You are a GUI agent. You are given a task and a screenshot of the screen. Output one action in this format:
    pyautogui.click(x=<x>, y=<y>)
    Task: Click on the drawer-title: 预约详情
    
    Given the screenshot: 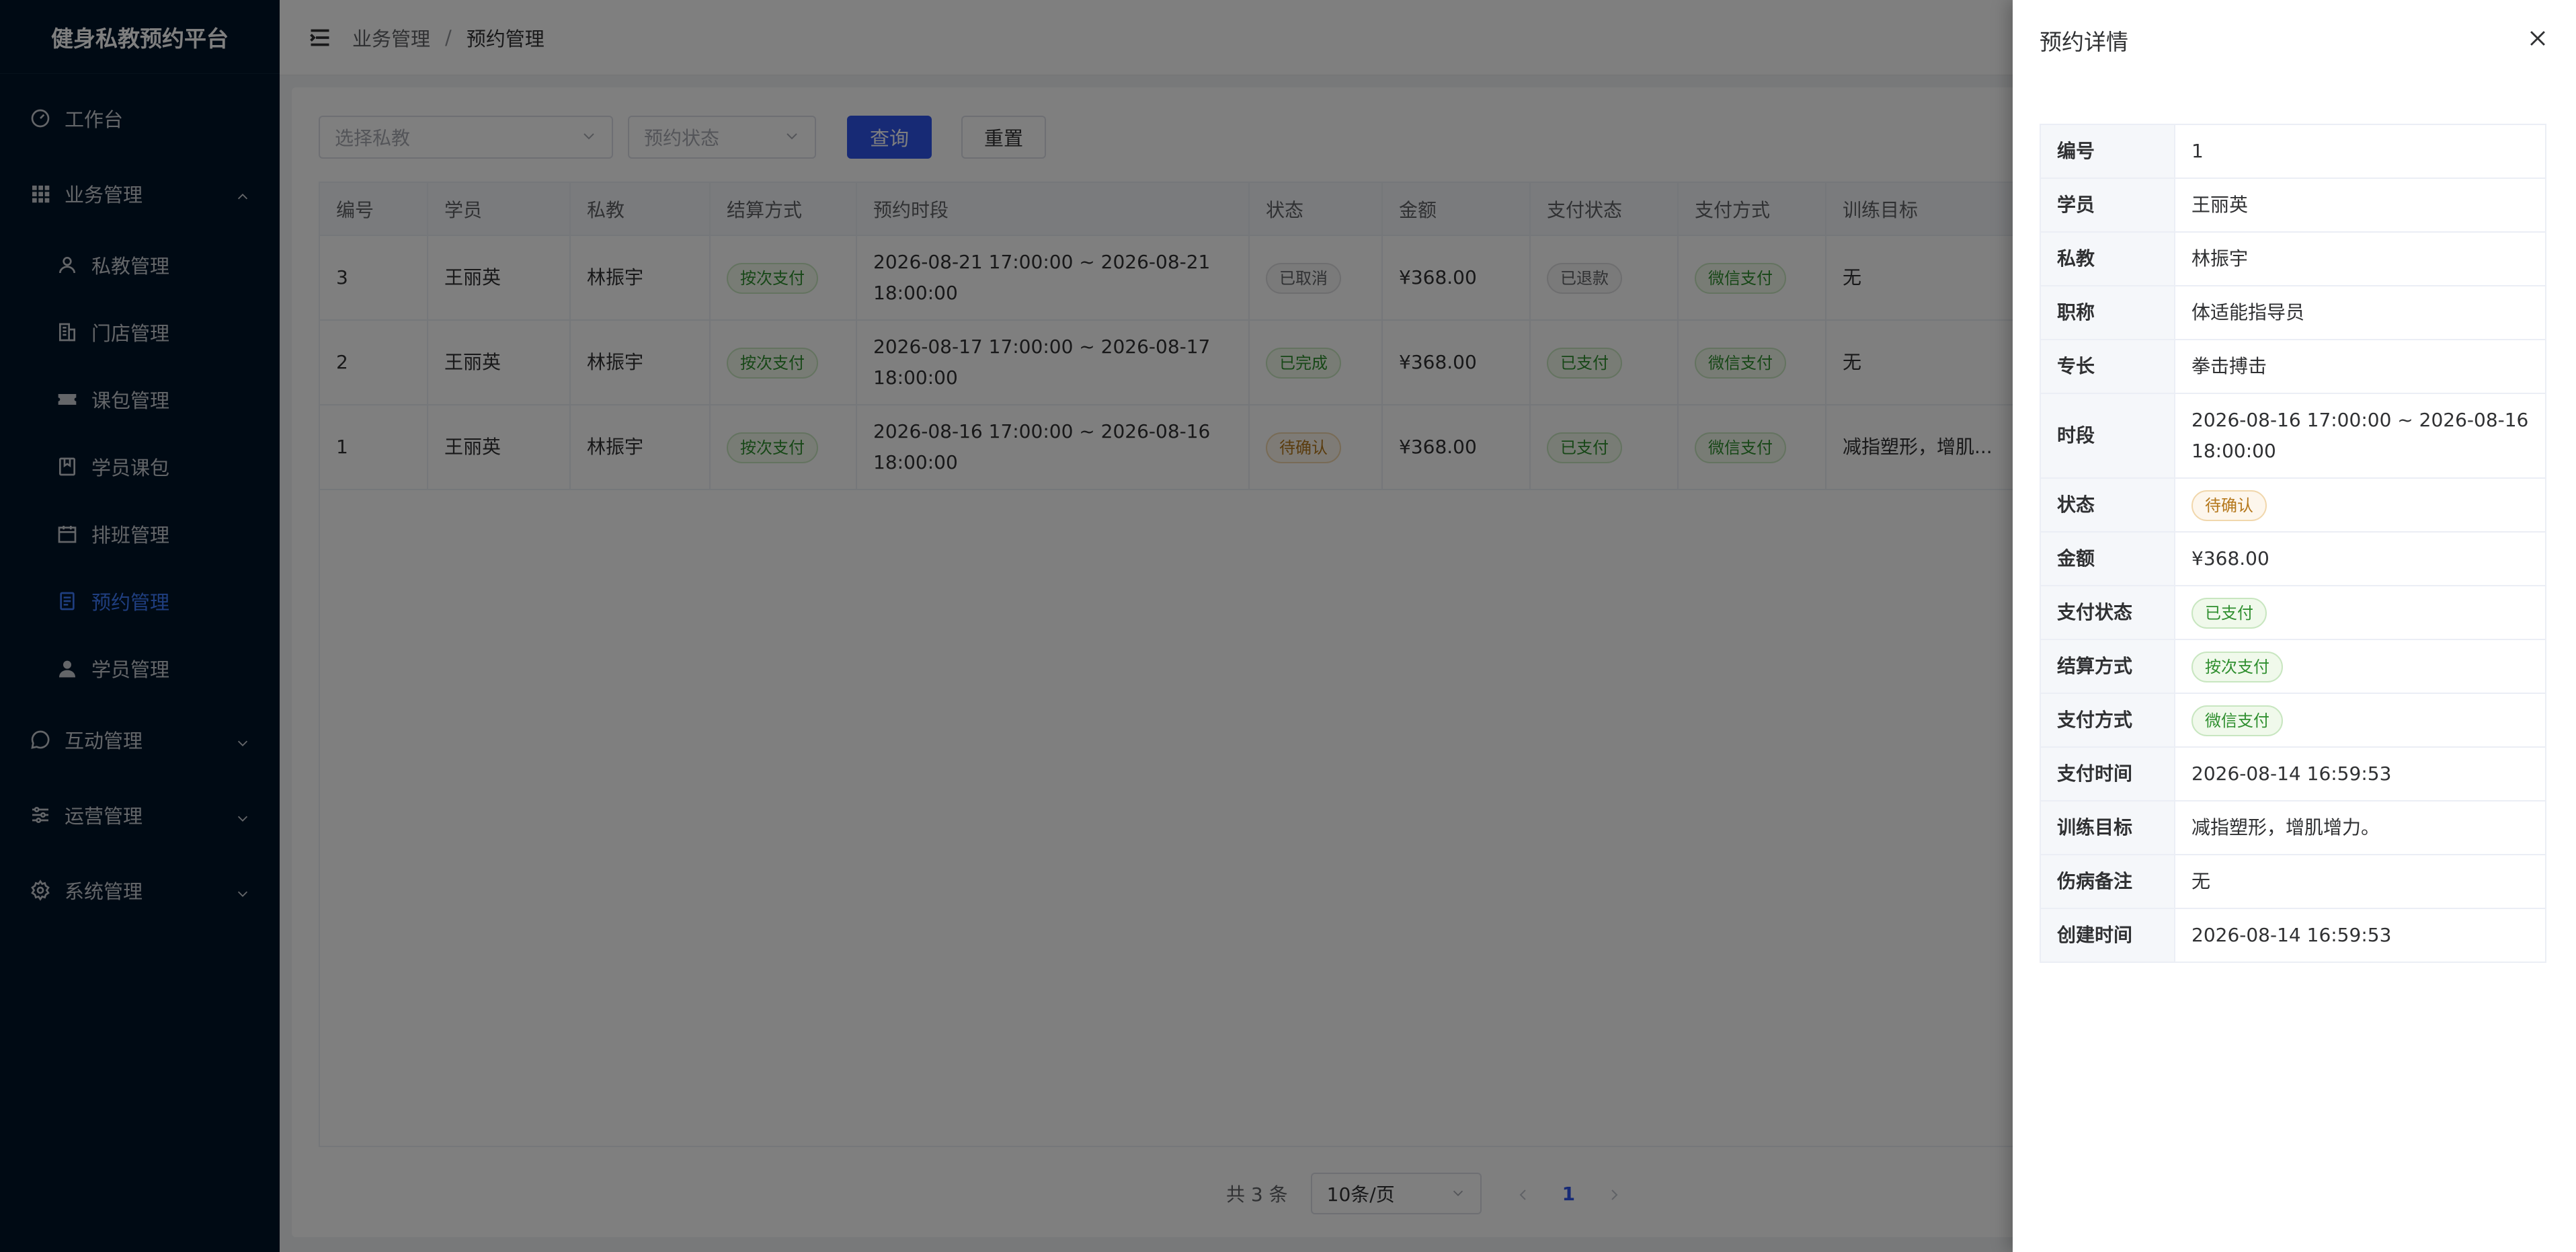 What is the action you would take?
    pyautogui.click(x=2084, y=42)
    